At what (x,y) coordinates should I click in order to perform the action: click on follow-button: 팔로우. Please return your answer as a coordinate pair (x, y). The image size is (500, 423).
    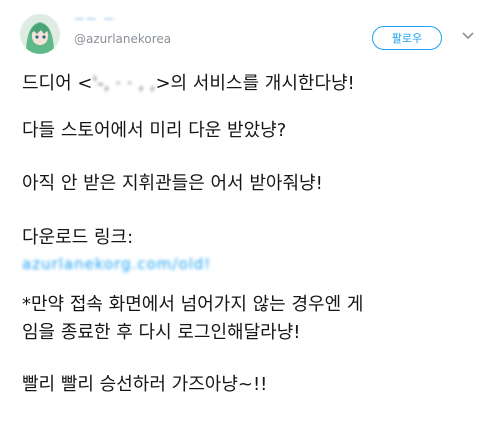
    Looking at the image, I should click on (407, 38).